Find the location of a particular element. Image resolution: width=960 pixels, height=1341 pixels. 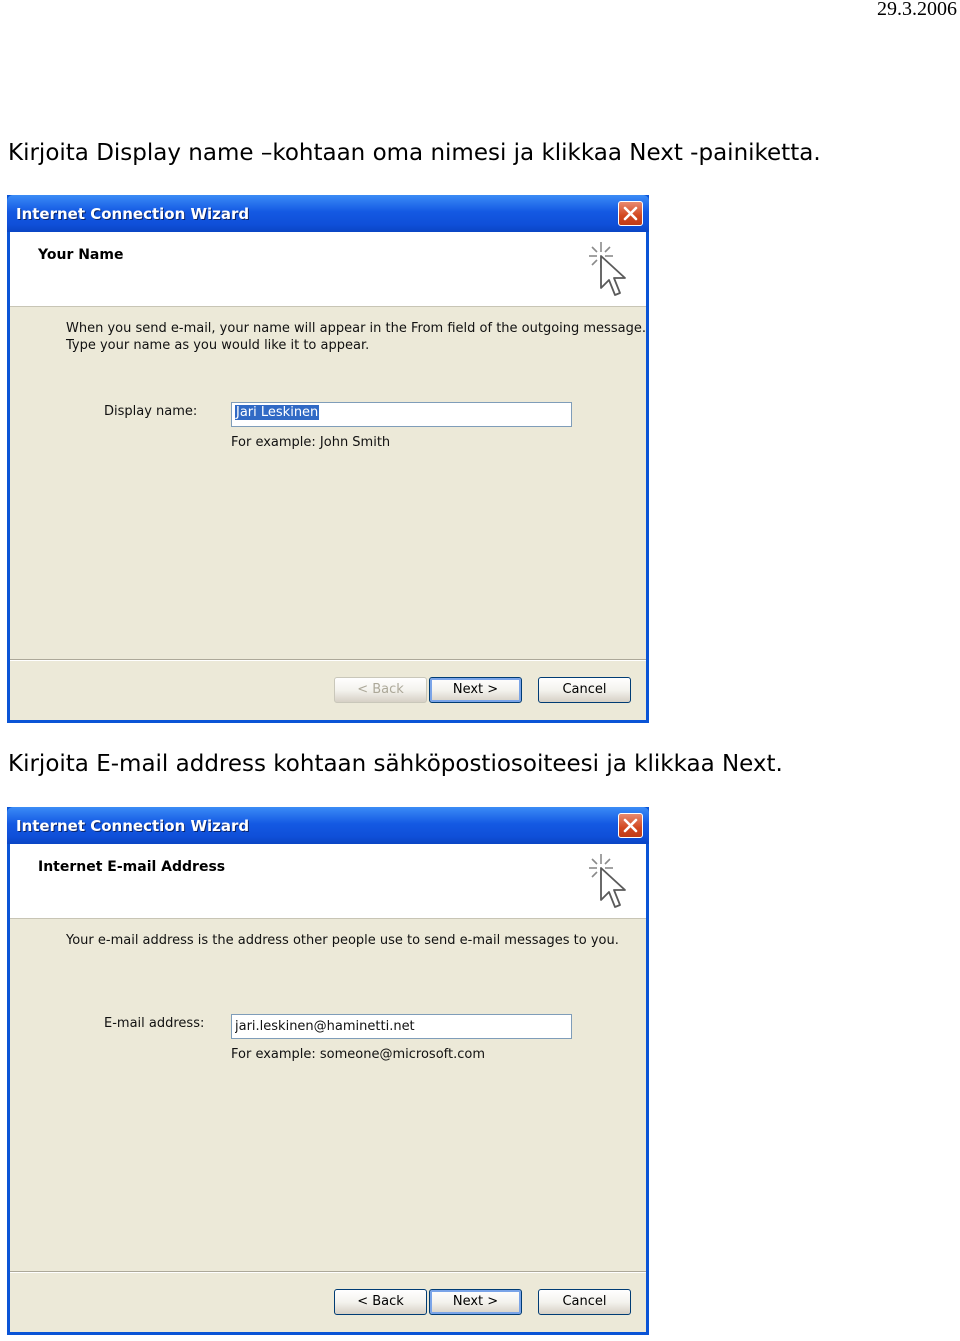

email-address-example: For example: someone@microsoft.com is located at coordinates (358, 1054).